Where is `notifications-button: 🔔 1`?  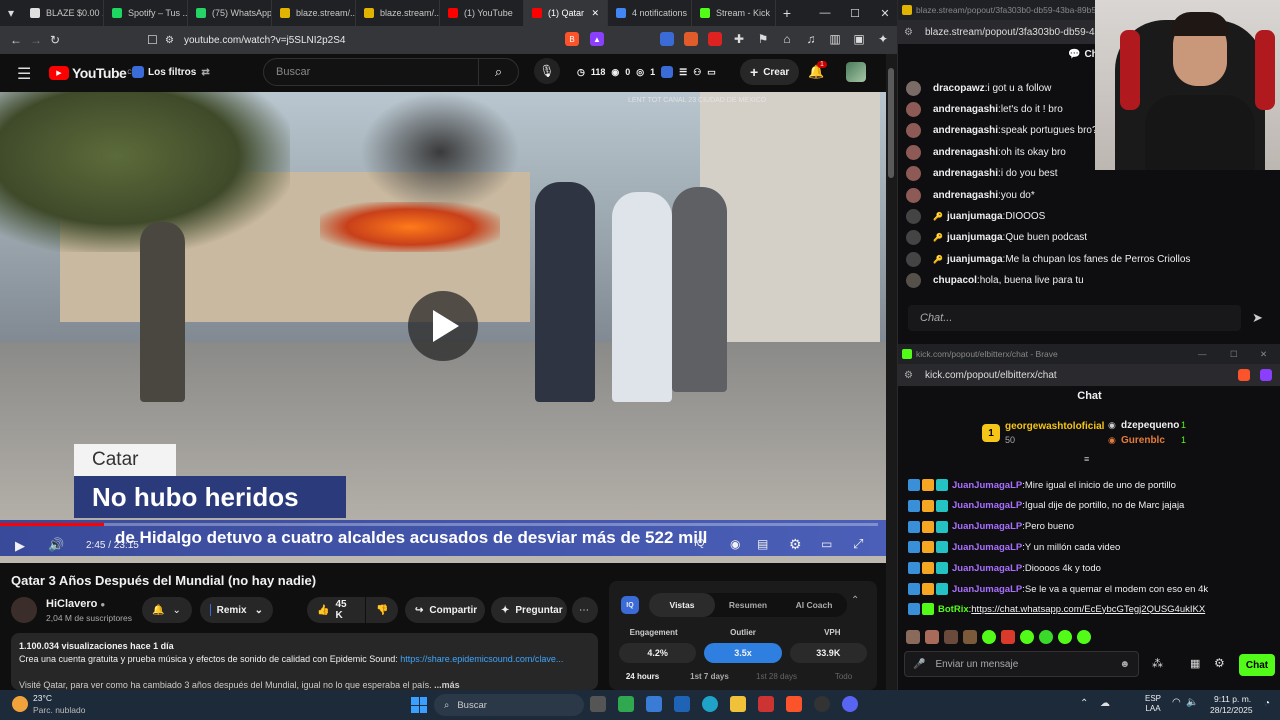
notifications-button: 🔔 1 is located at coordinates (818, 72).